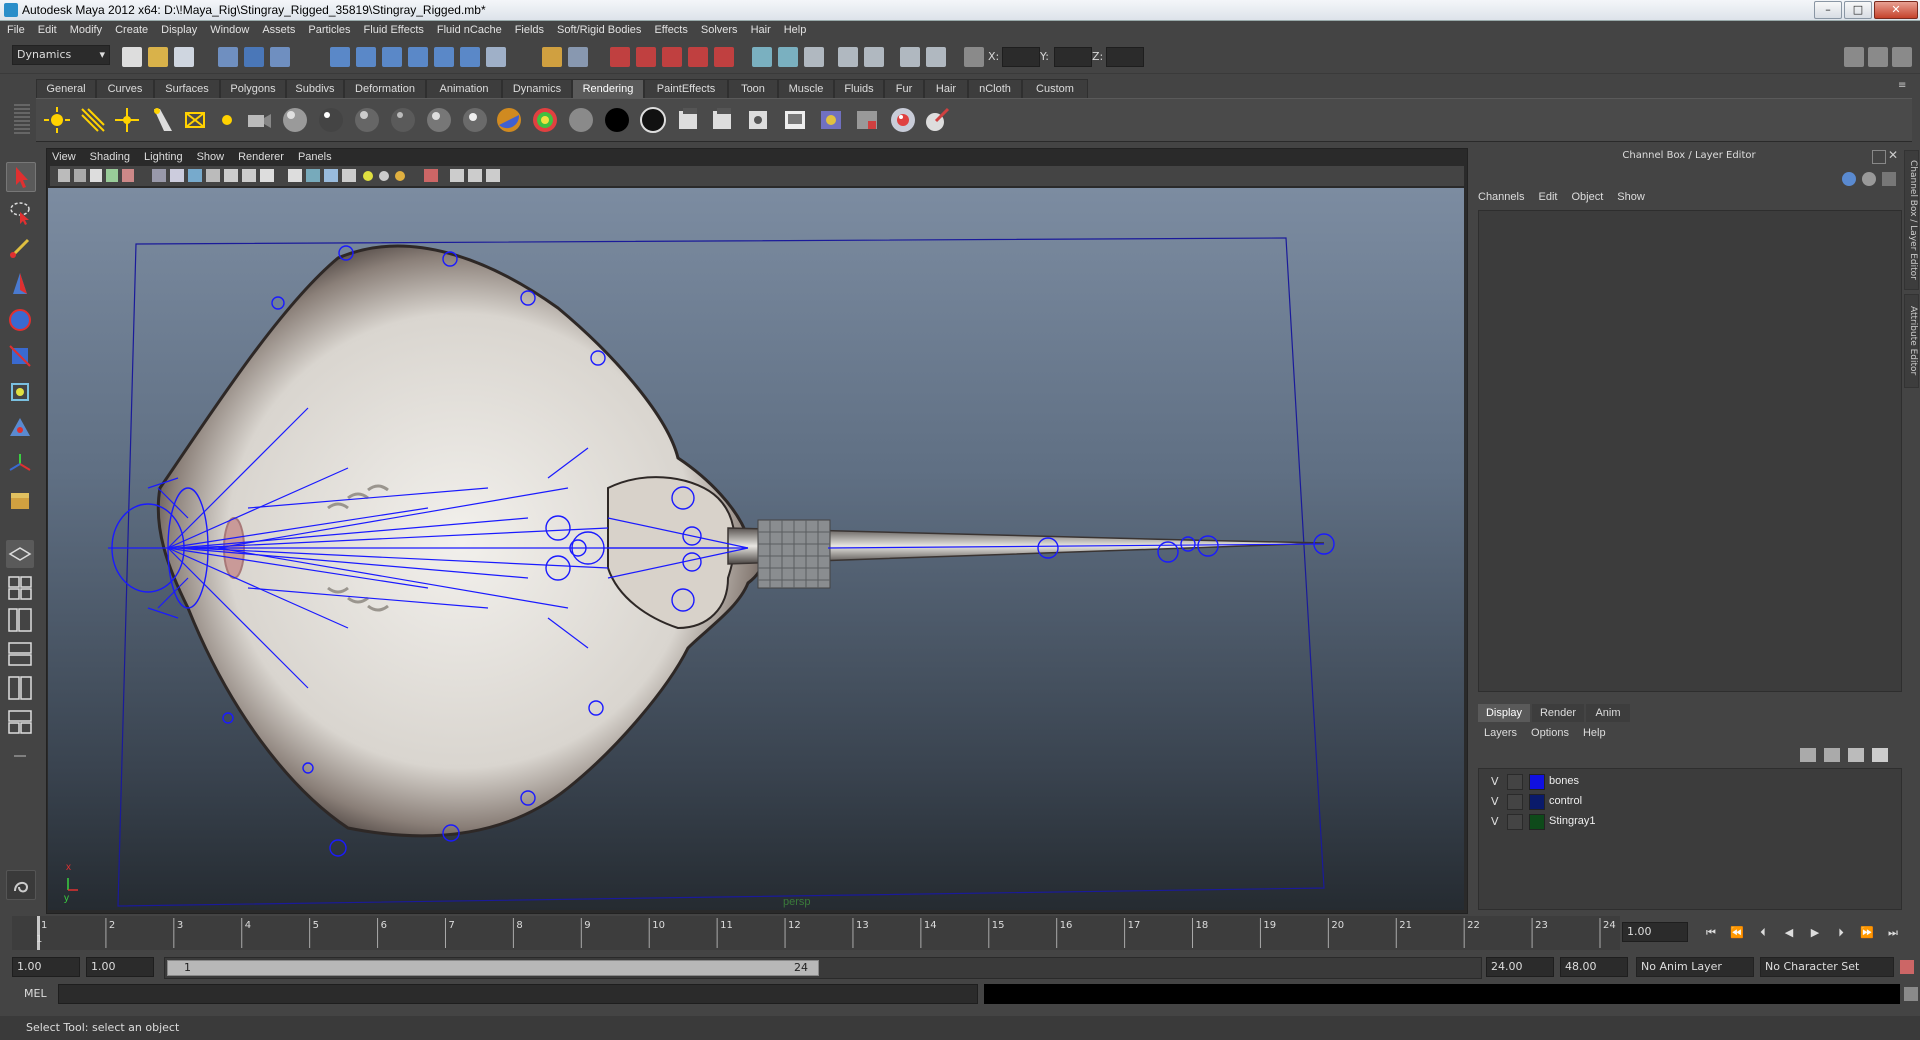  What do you see at coordinates (20, 500) in the screenshot?
I see `last-tool-used-icon` at bounding box center [20, 500].